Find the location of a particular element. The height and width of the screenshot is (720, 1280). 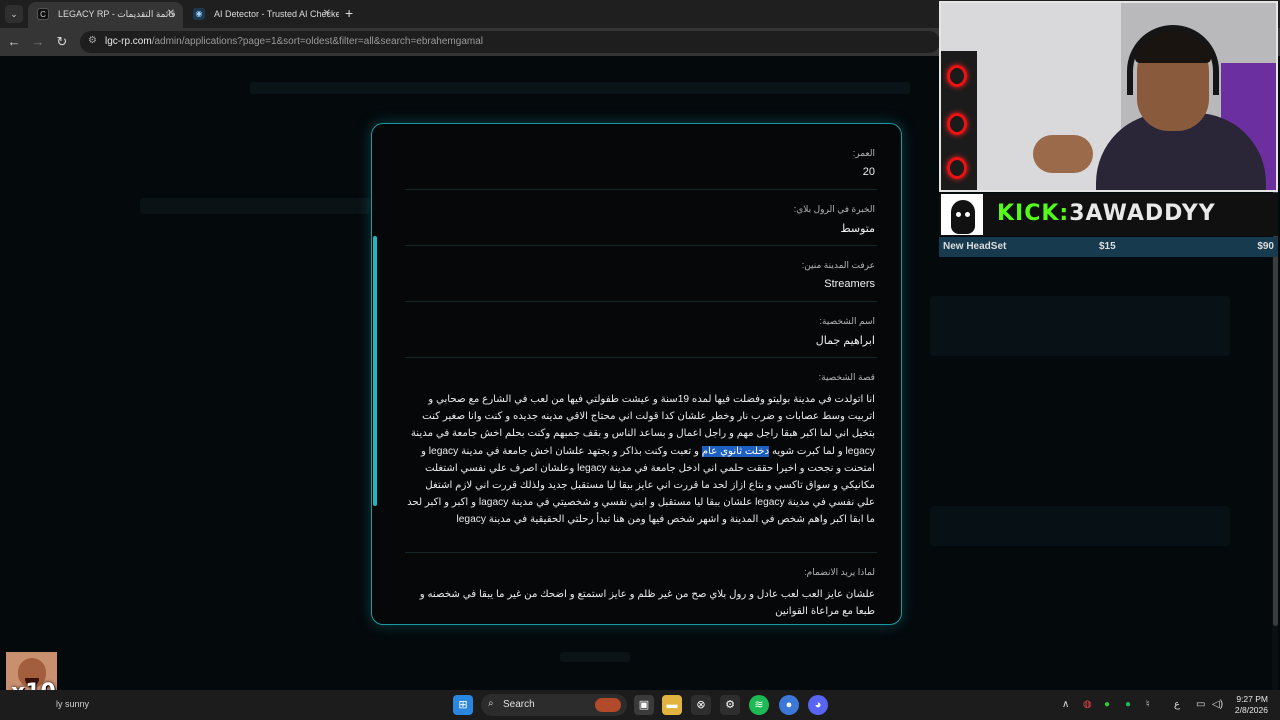

tab-search-icon: ⌄ is located at coordinates (14, 14).